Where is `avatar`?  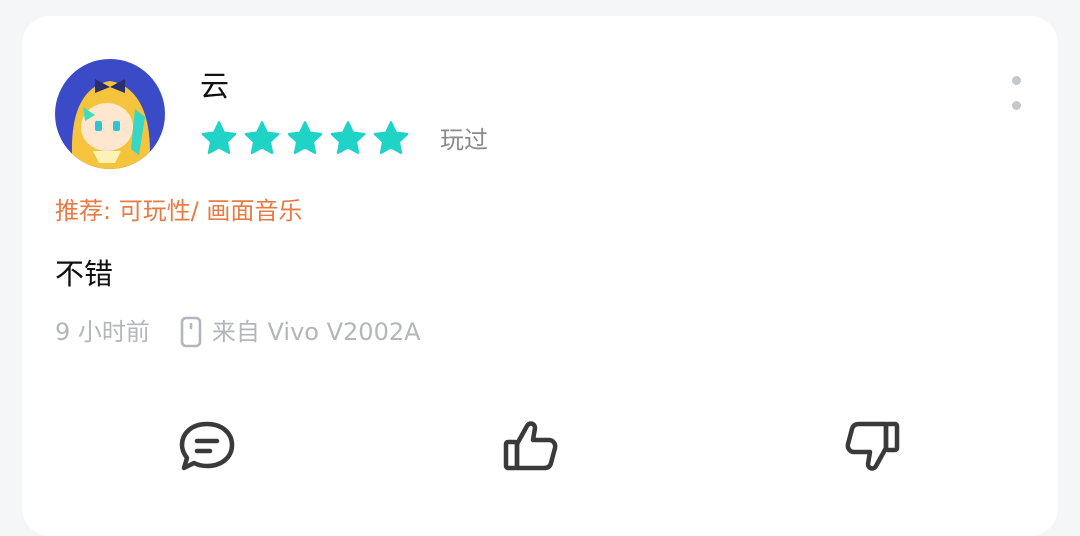 avatar is located at coordinates (110, 114).